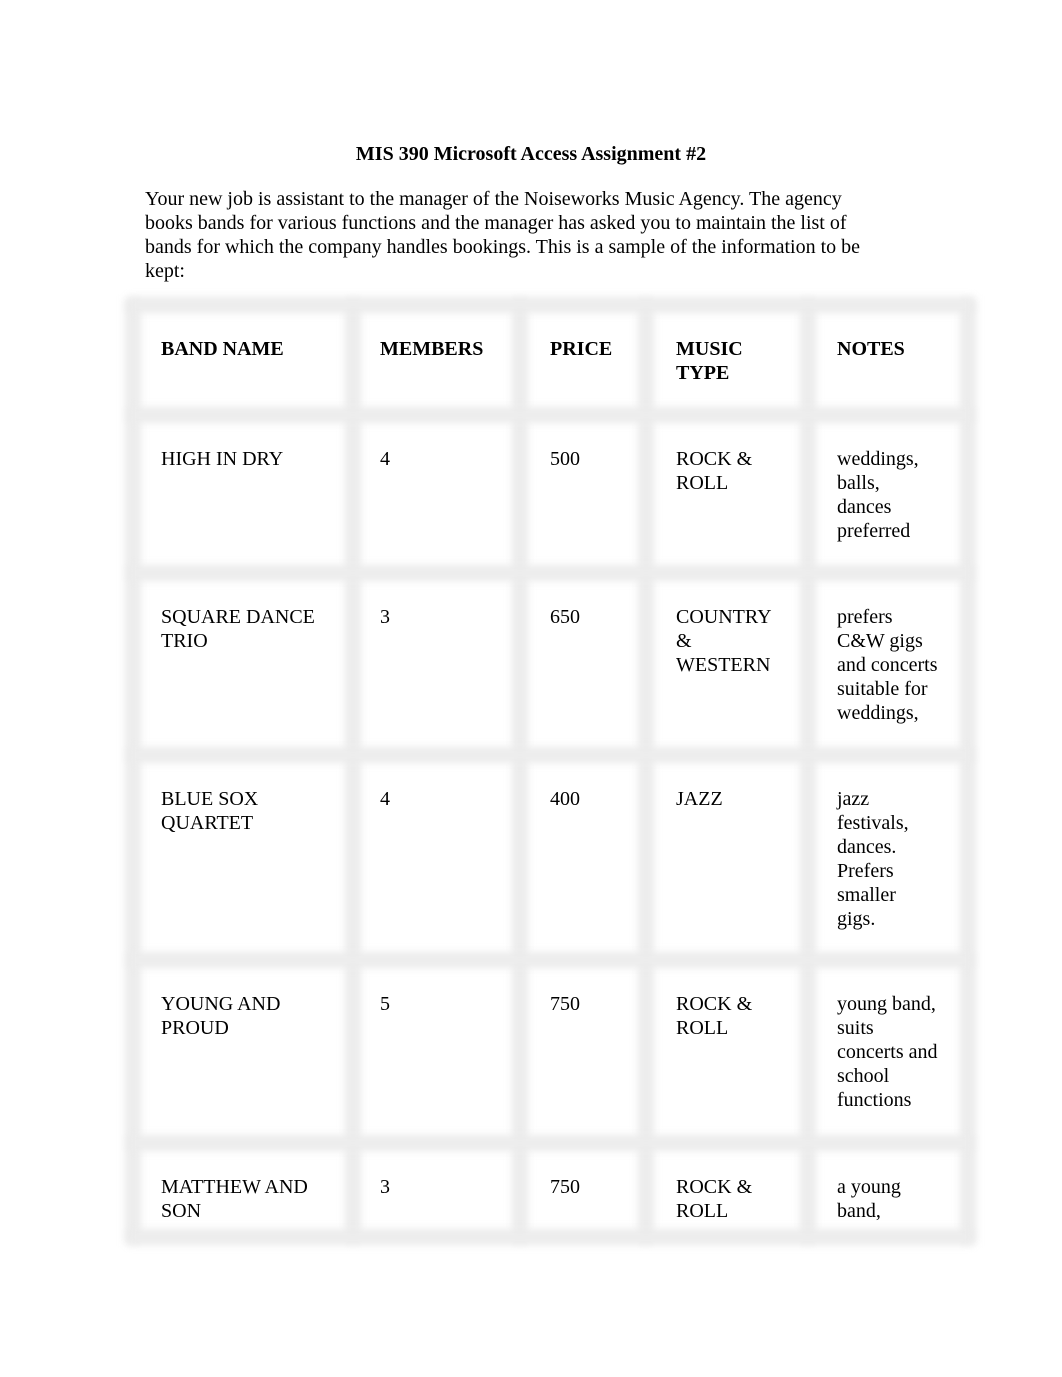  I want to click on cell-line: suits, so click(855, 1028).